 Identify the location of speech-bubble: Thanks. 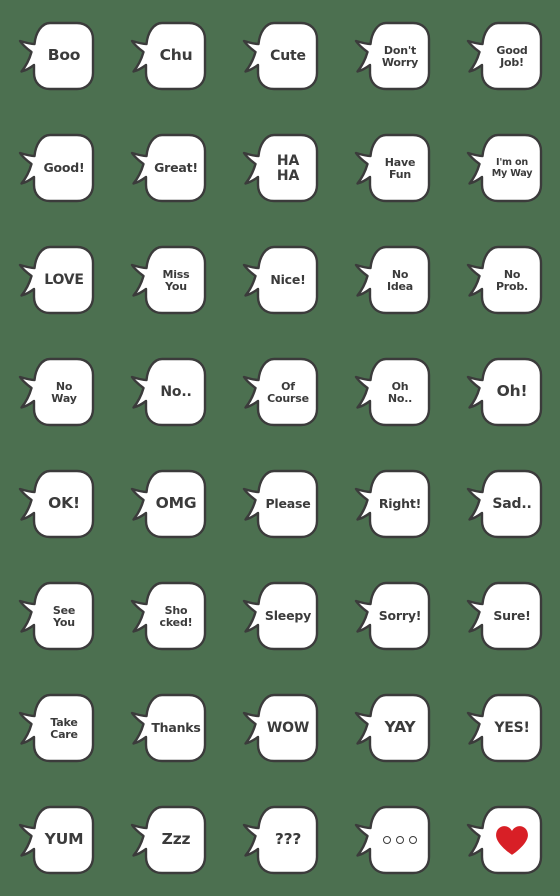
(168, 728).